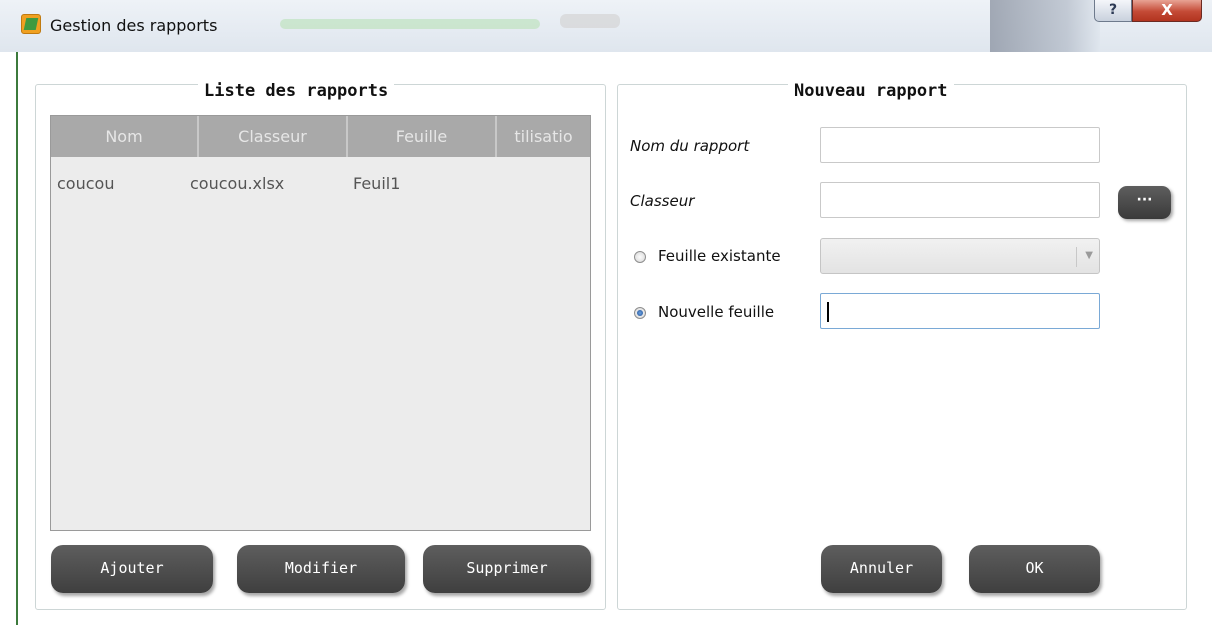 This screenshot has width=1212, height=634. What do you see at coordinates (690, 146) in the screenshot?
I see `report-name-label: Nom du rapport` at bounding box center [690, 146].